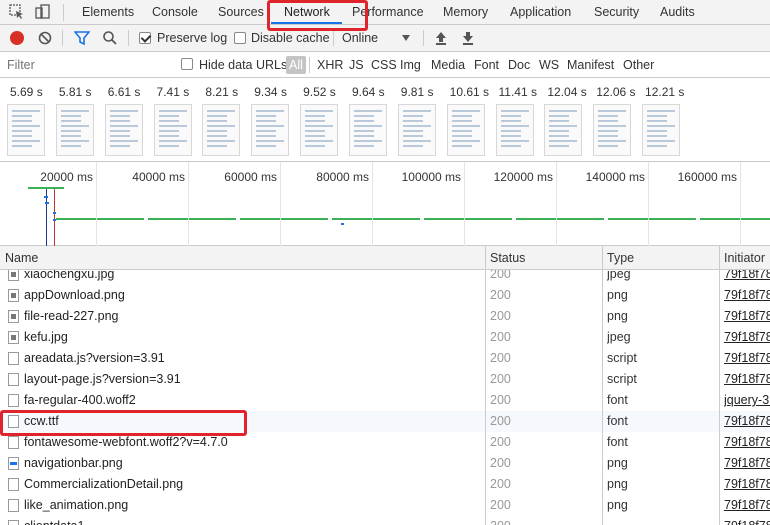  Describe the element at coordinates (385, 277) in the screenshot. I see `request-row: xiaochengxu.jpg 200 jpeg 79f18f78` at that location.